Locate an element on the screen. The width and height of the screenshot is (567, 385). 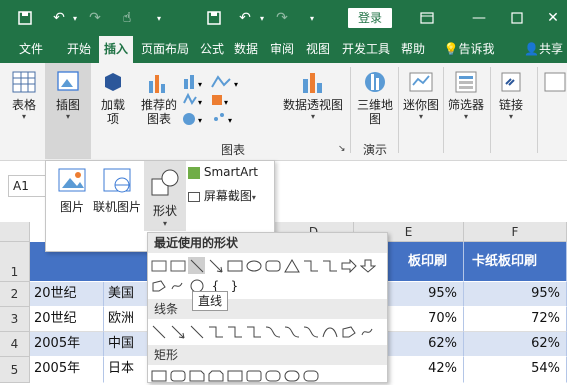
cell-f2: 95% is located at coordinates (515, 294).